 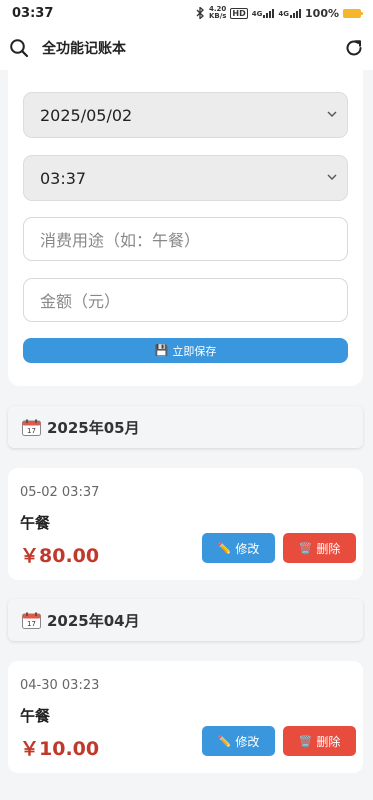 I want to click on time-value: 03:37, so click(x=63, y=178).